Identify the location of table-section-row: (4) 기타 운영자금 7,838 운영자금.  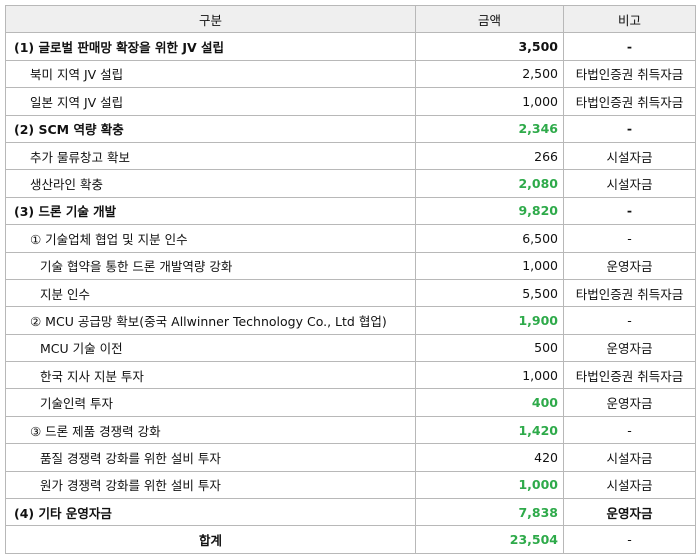
(350, 512).